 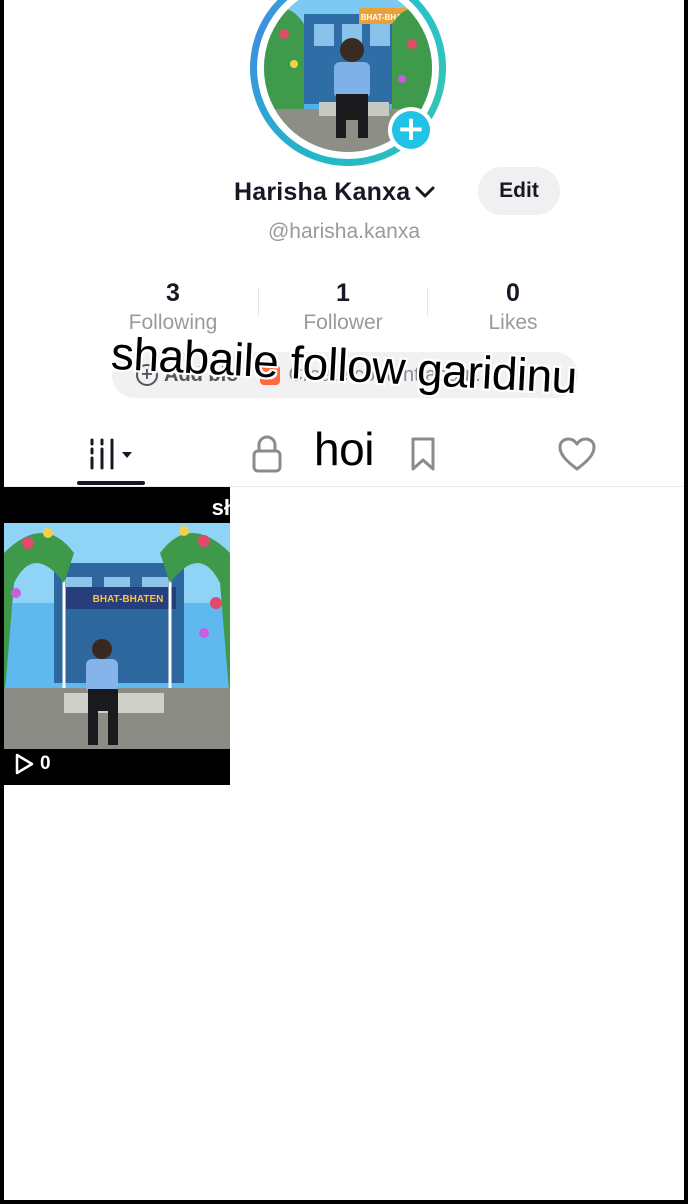 I want to click on stat-followers: 1 Follower, so click(x=343, y=308).